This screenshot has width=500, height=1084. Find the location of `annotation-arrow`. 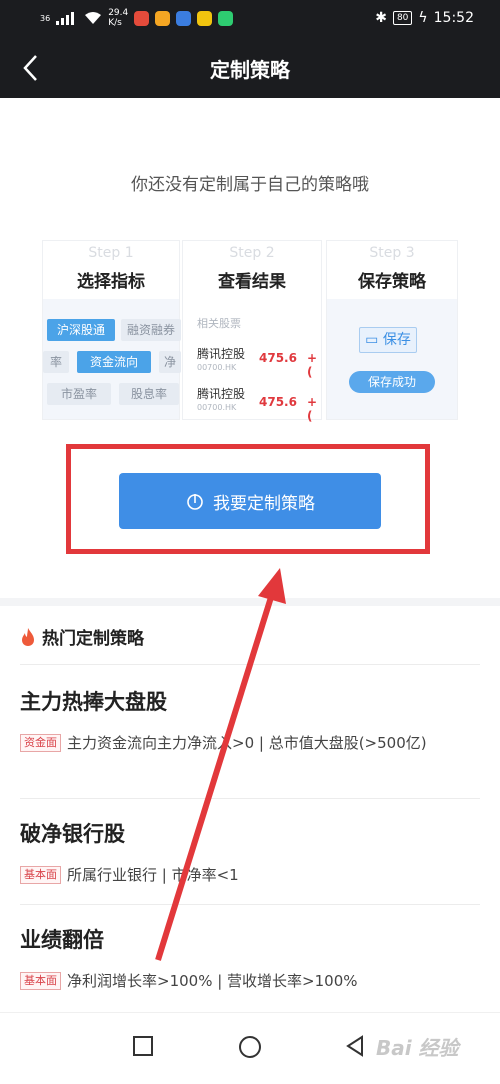

annotation-arrow is located at coordinates (220, 764).